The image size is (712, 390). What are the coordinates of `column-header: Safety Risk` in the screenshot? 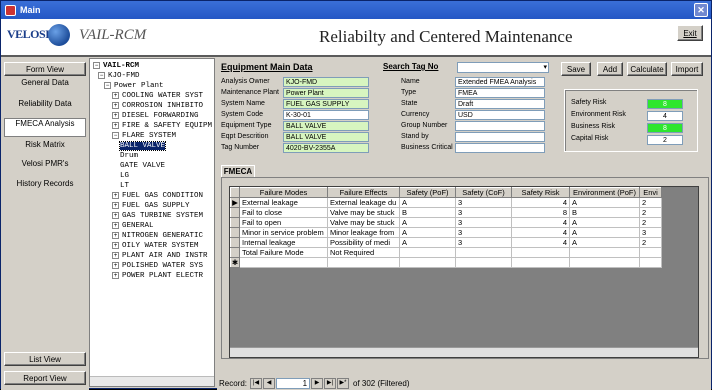 It's located at (540, 192).